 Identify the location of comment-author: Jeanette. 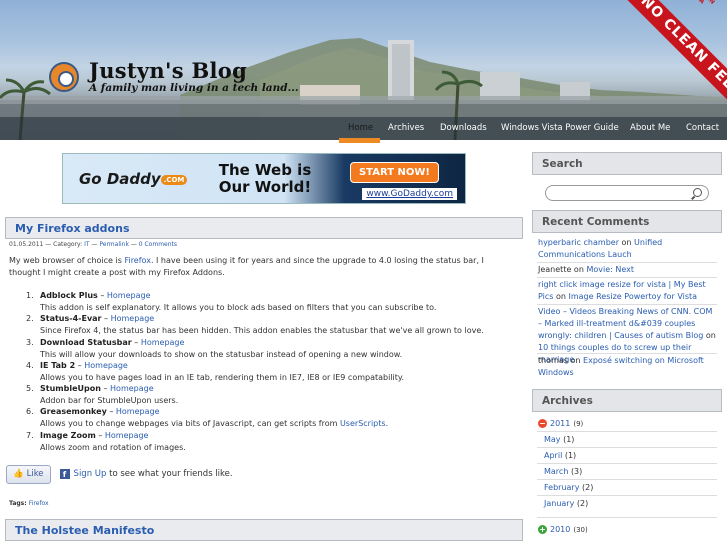
(555, 269).